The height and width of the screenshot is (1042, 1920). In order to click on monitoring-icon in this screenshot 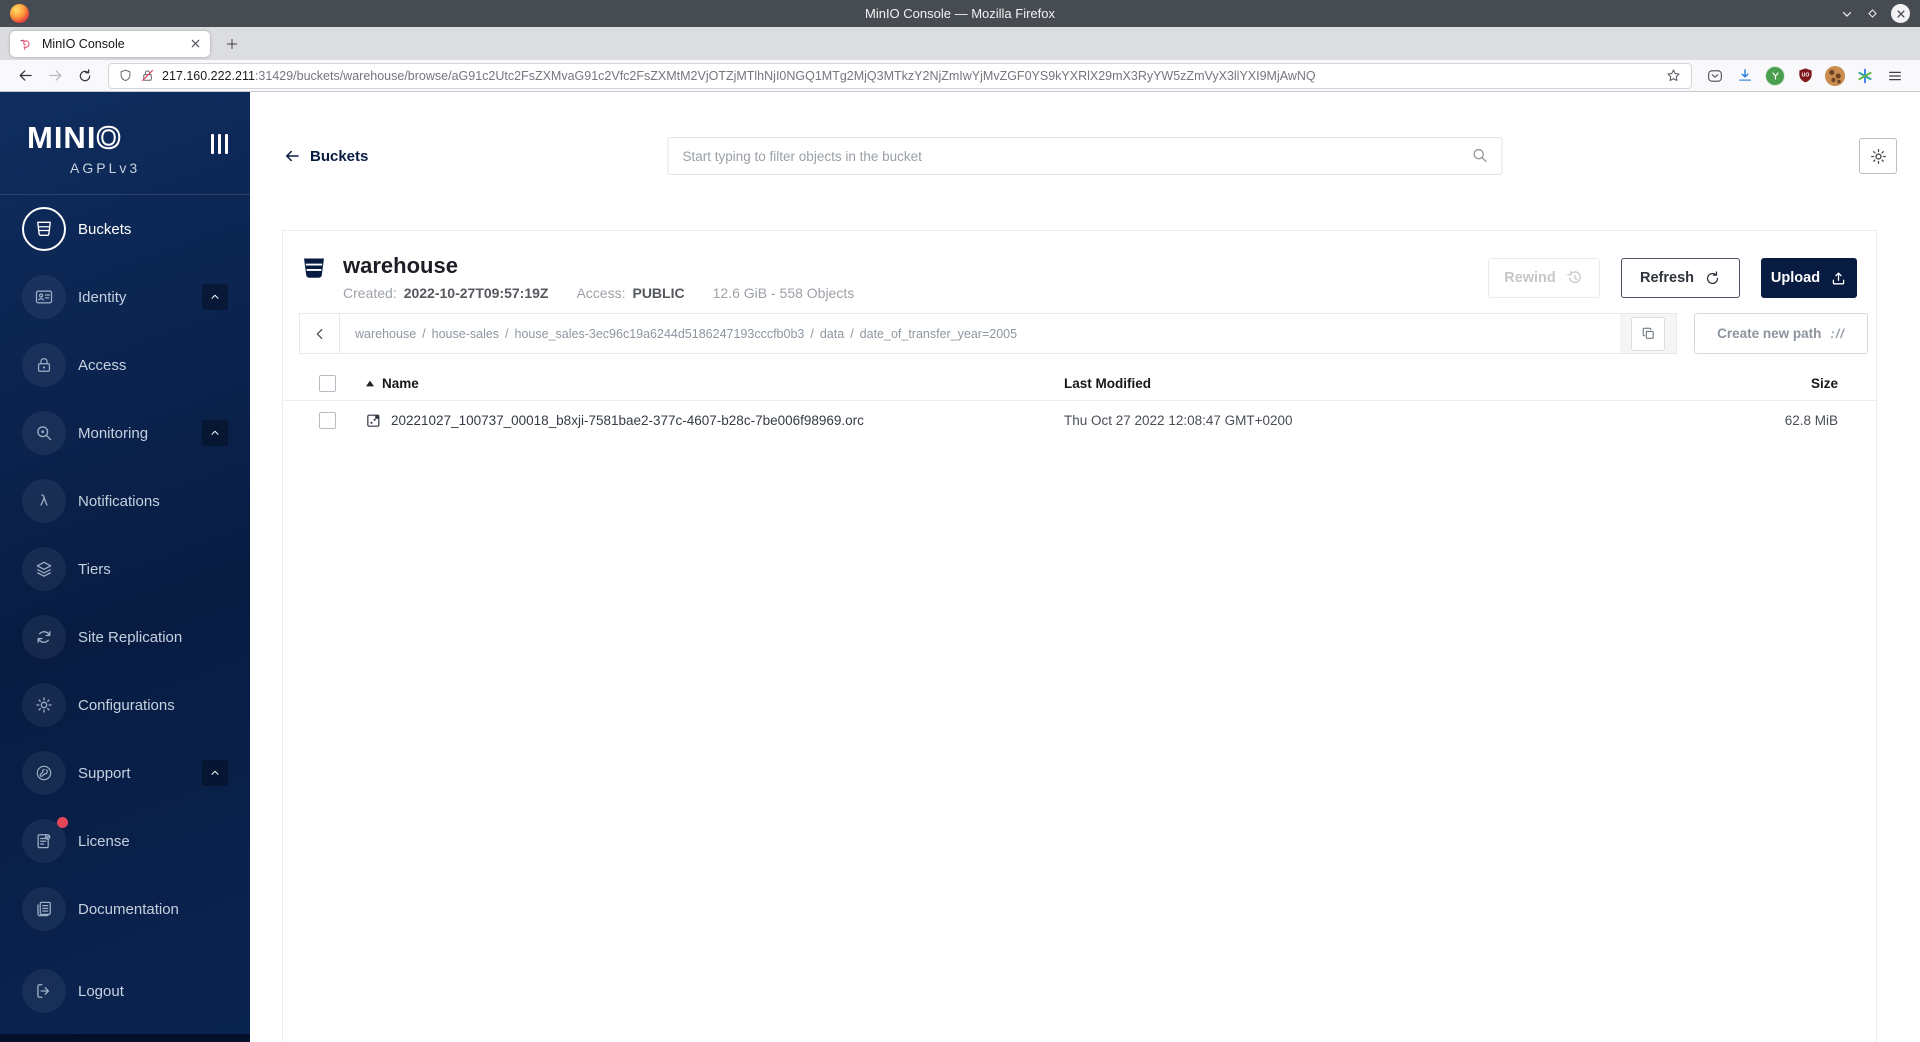, I will do `click(44, 433)`.